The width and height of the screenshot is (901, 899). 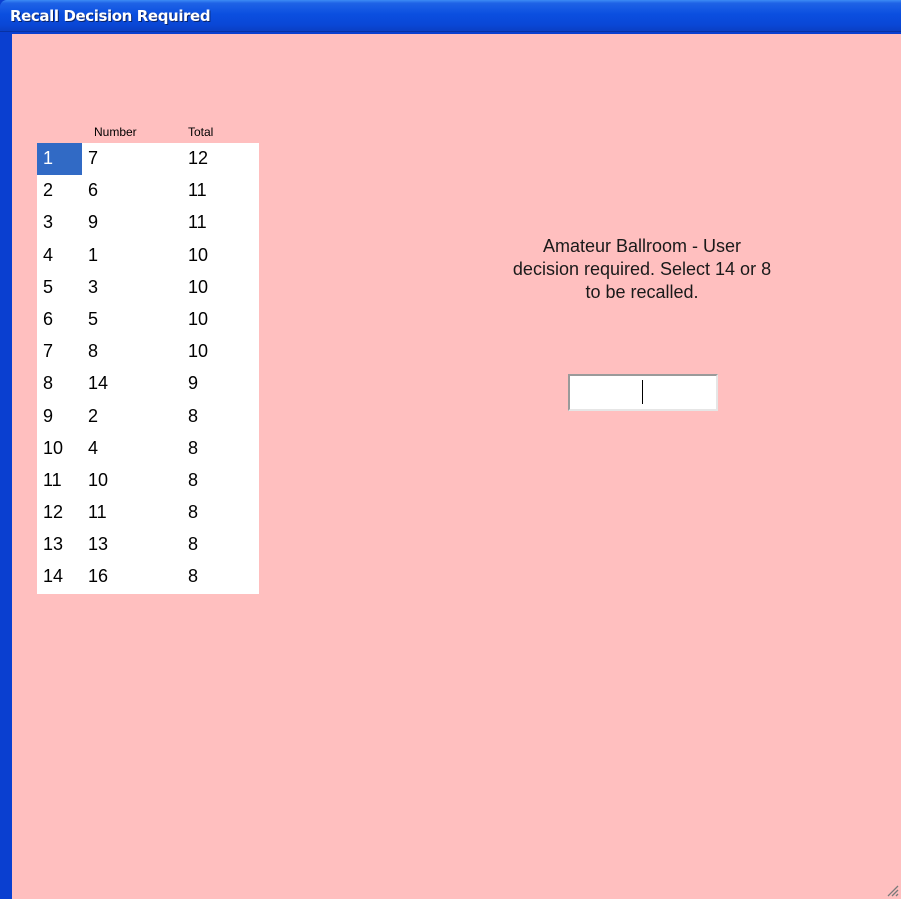 I want to click on message-line: decision required. Select 14 or 8, so click(x=642, y=269).